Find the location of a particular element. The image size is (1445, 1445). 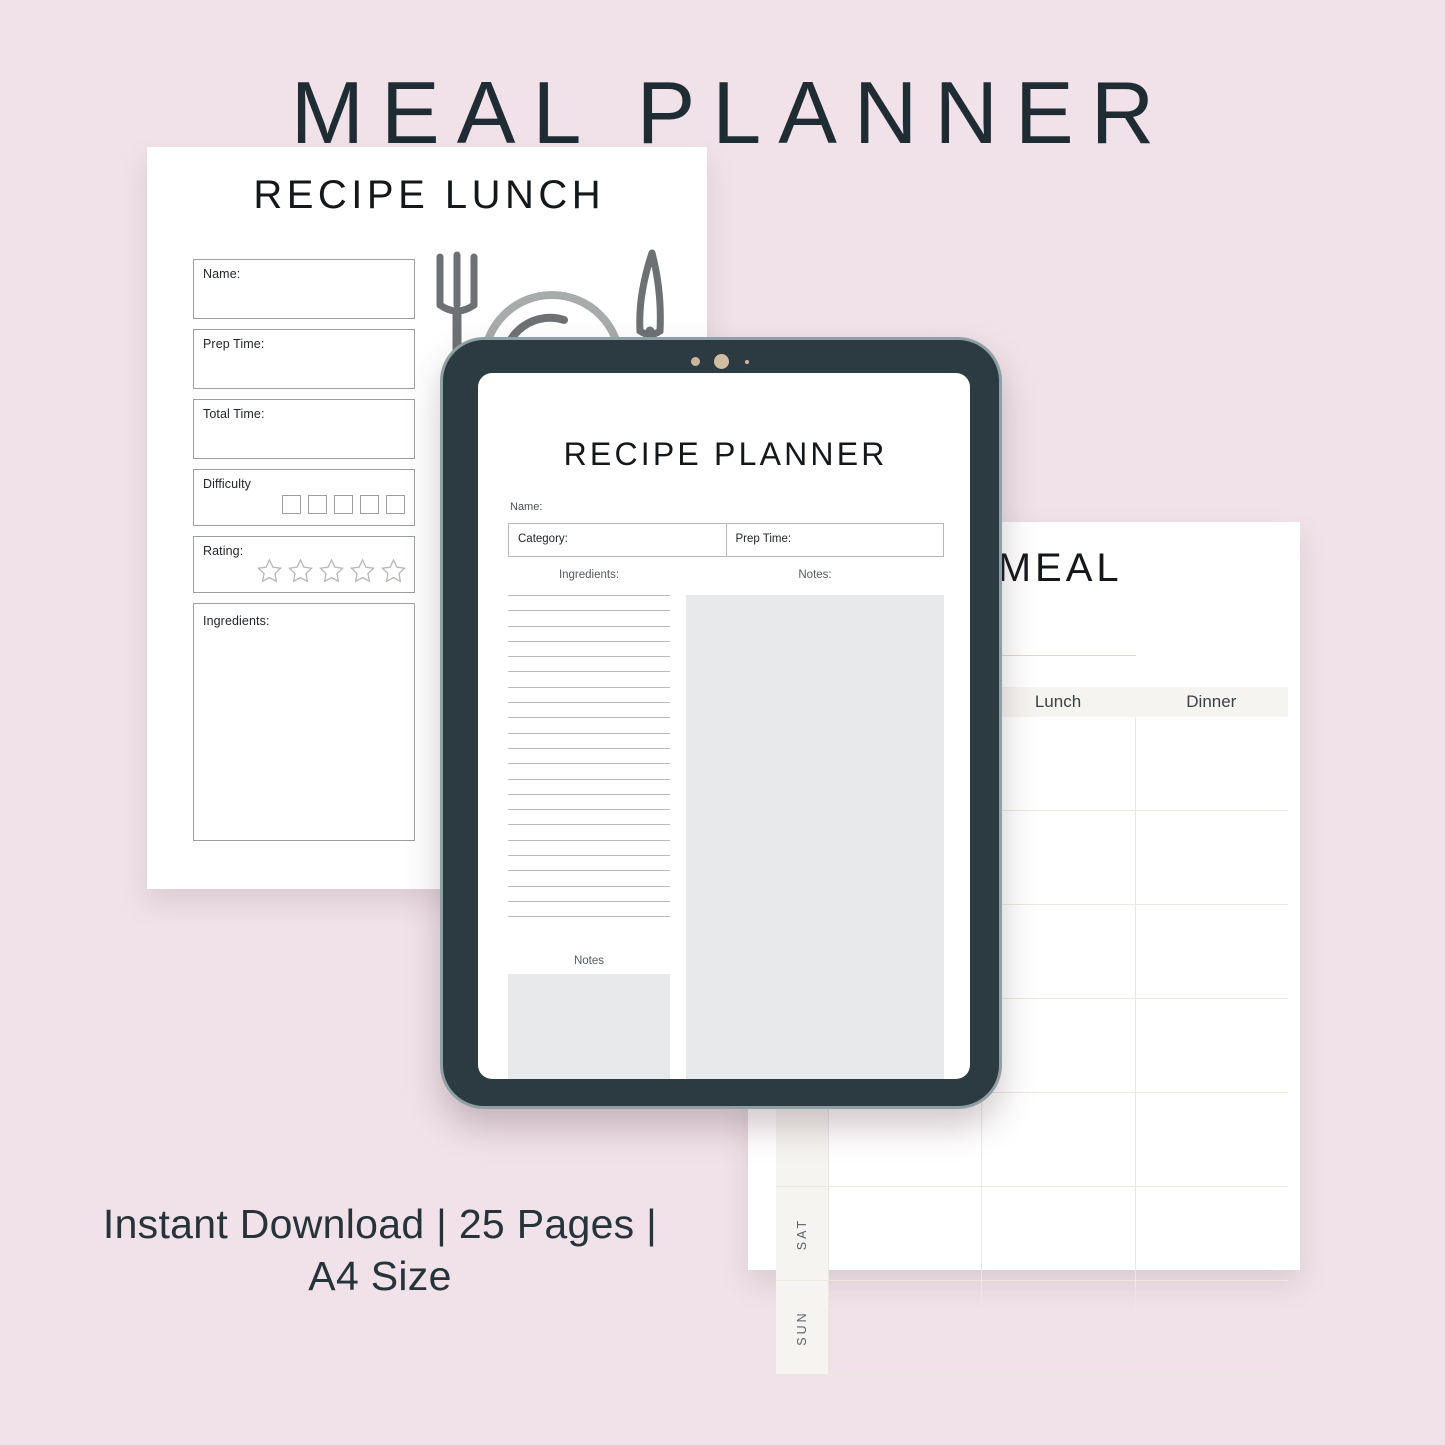

column-header-lunch: Lunch is located at coordinates (1058, 701).